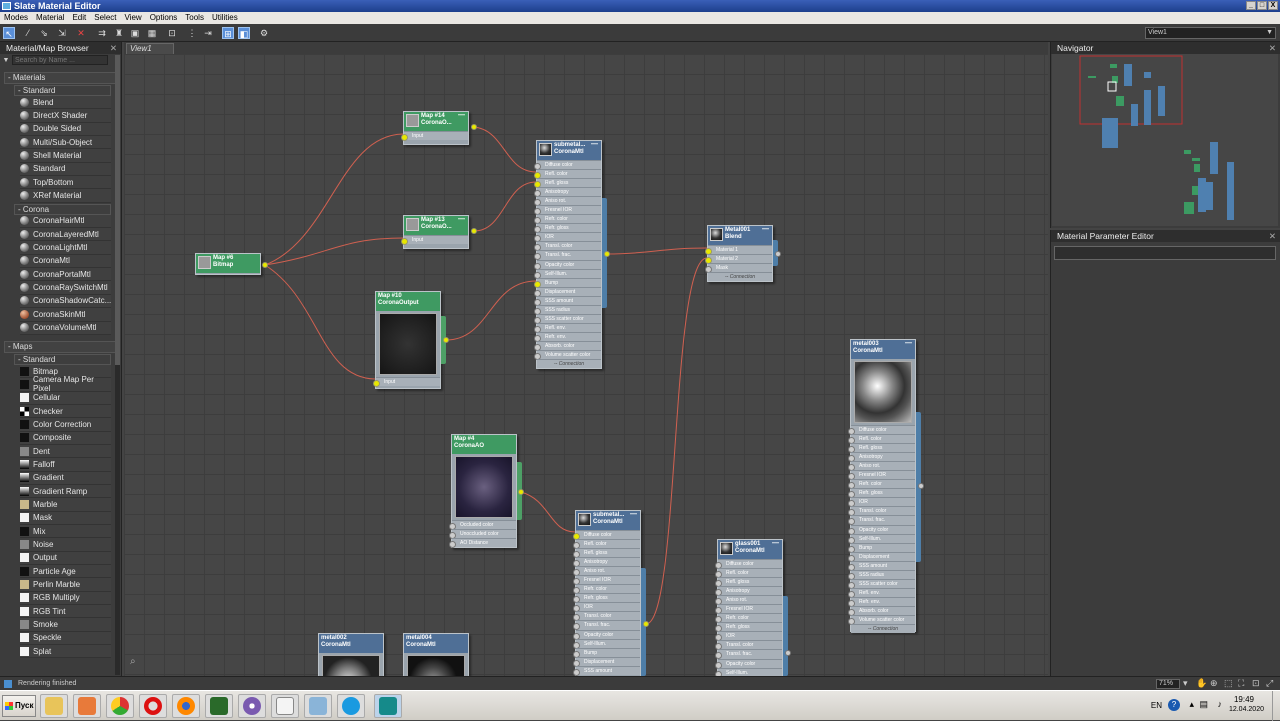 This screenshot has height=721, width=1280. Describe the element at coordinates (351, 659) in the screenshot. I see `node-metal002: metal002 CoronaMtl` at that location.